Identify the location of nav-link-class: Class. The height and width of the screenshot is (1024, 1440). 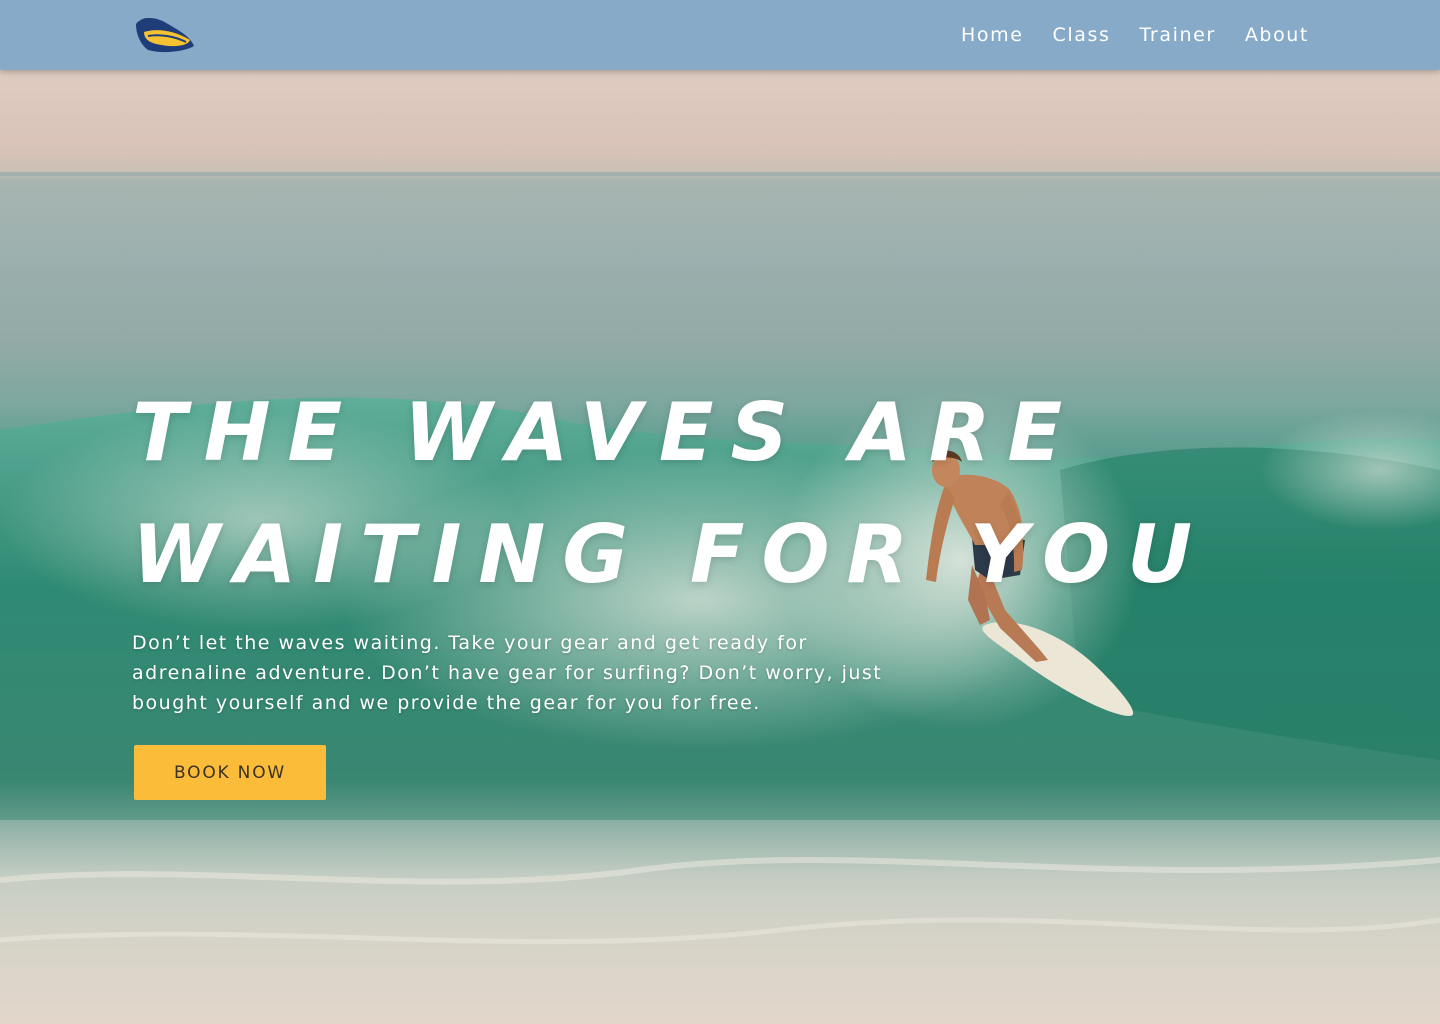
(1082, 35).